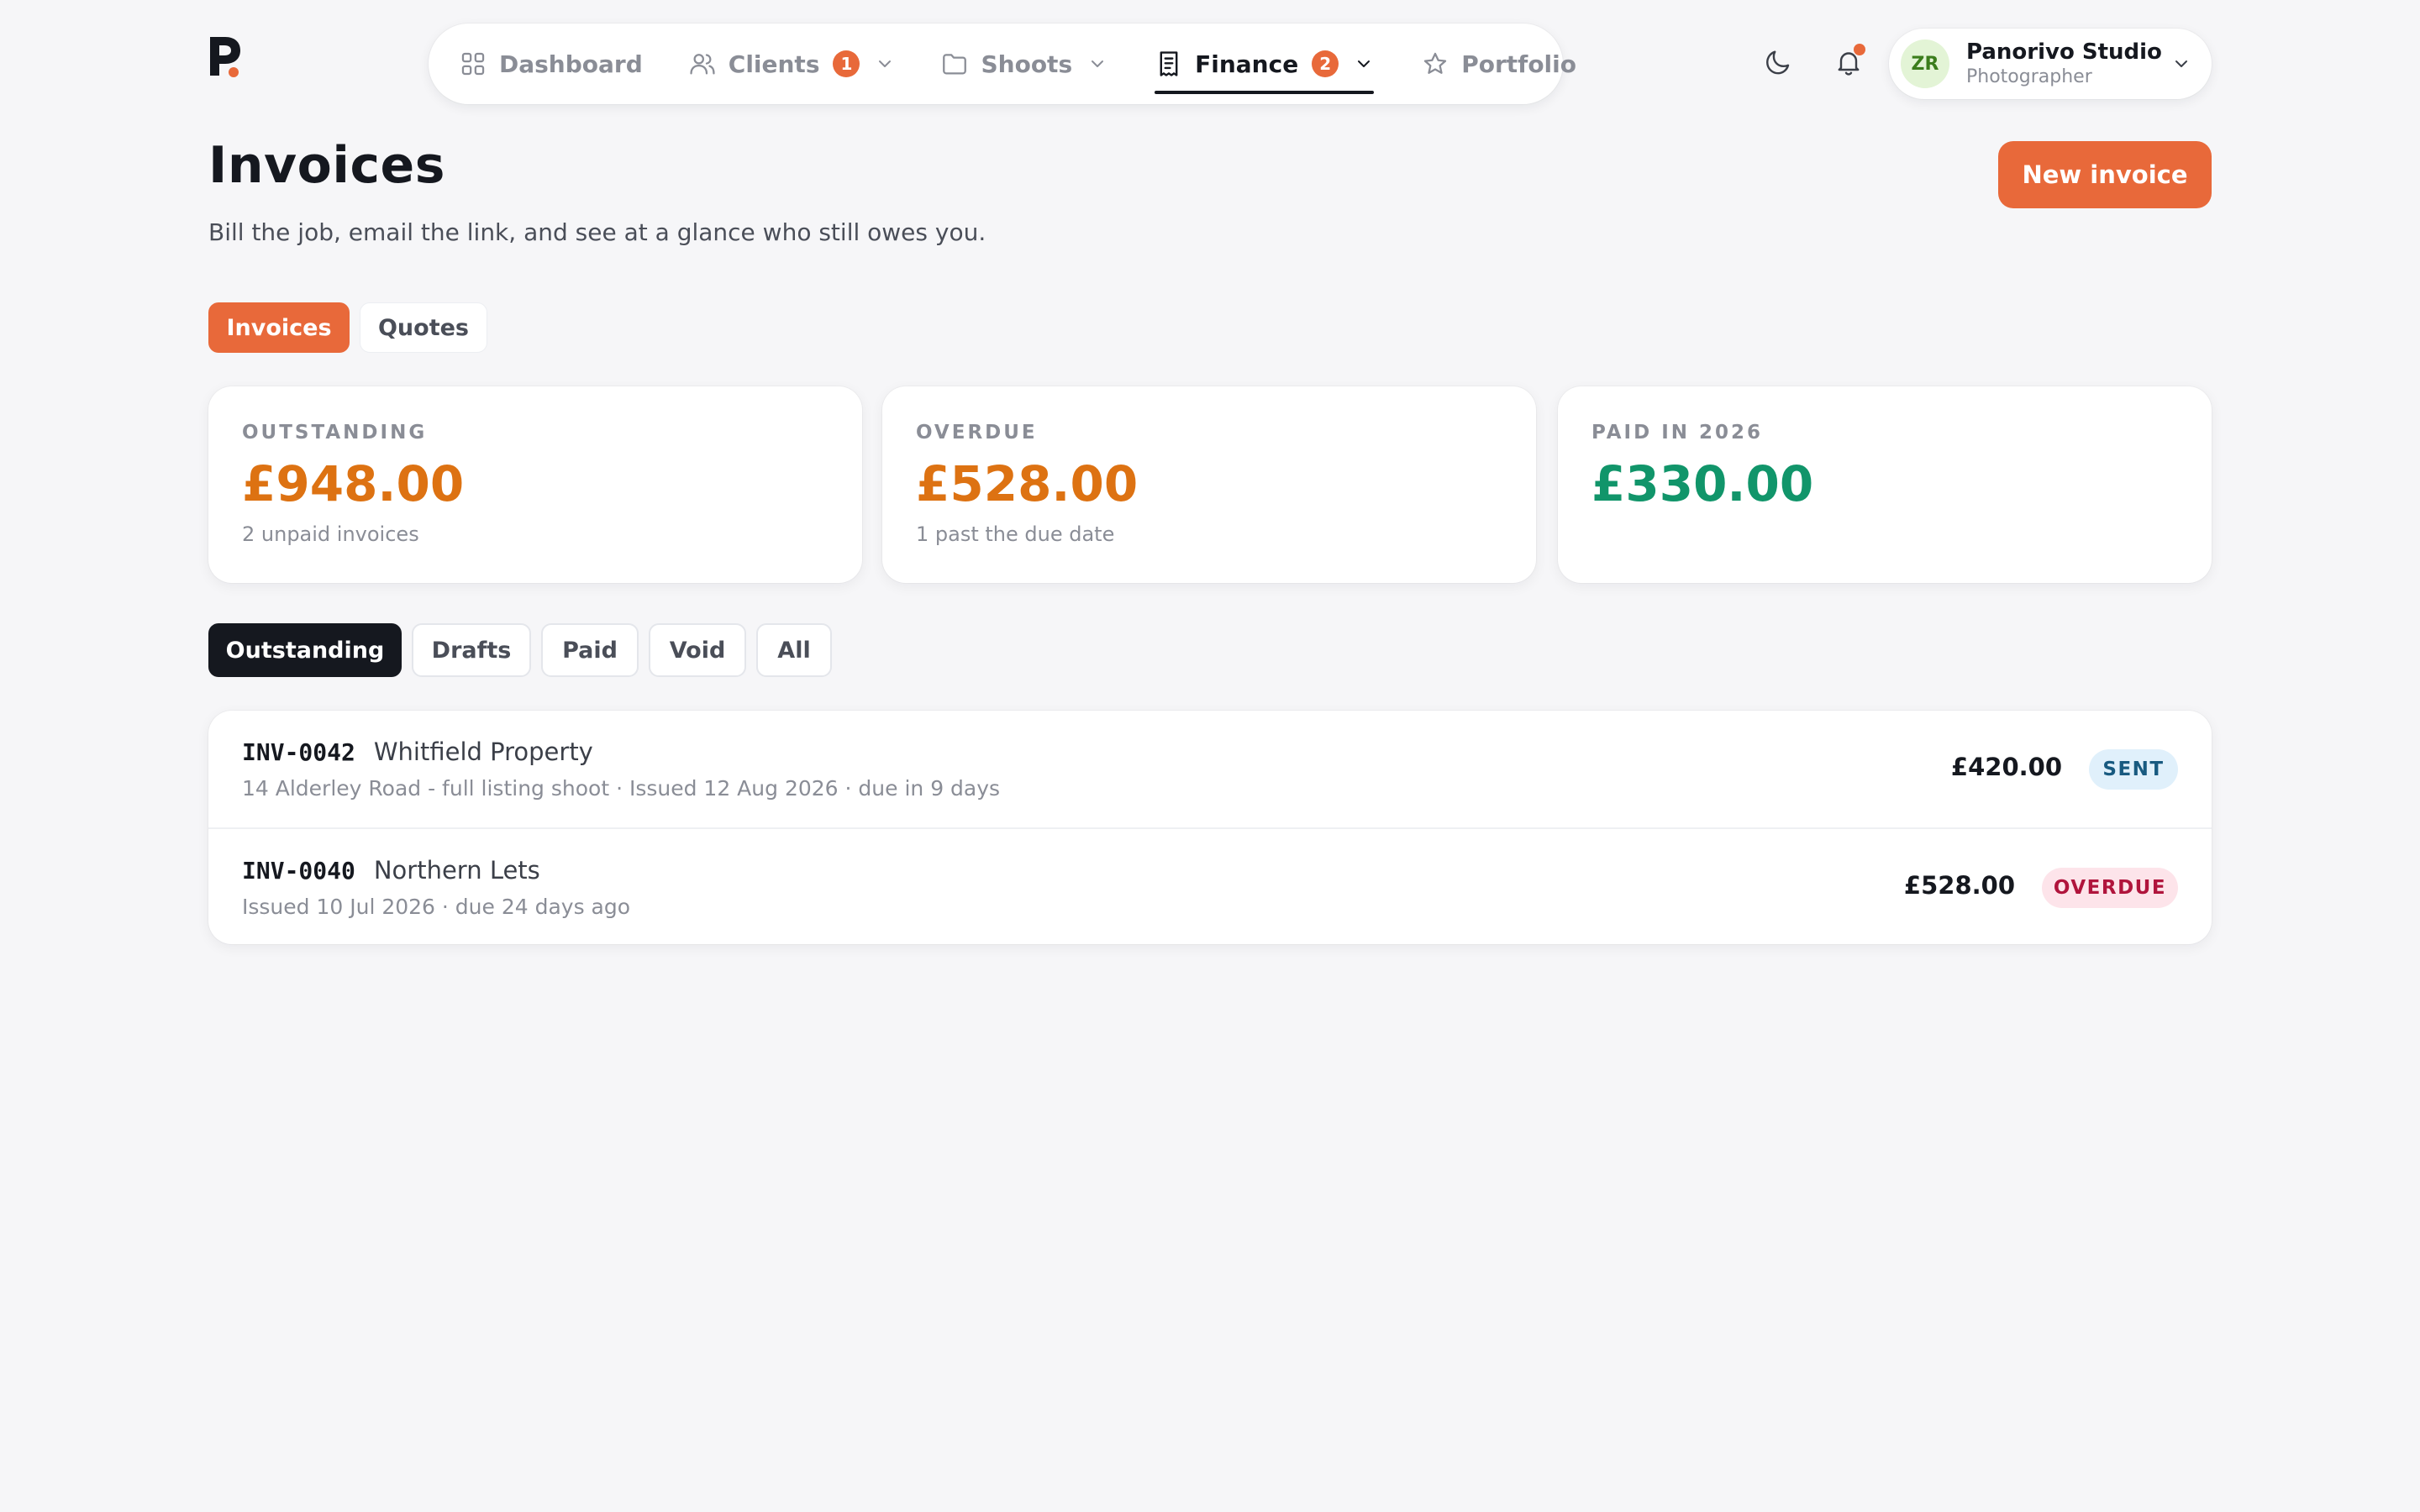 The width and height of the screenshot is (2420, 1512). What do you see at coordinates (1703, 483) in the screenshot?
I see `stat-value: £330.00` at bounding box center [1703, 483].